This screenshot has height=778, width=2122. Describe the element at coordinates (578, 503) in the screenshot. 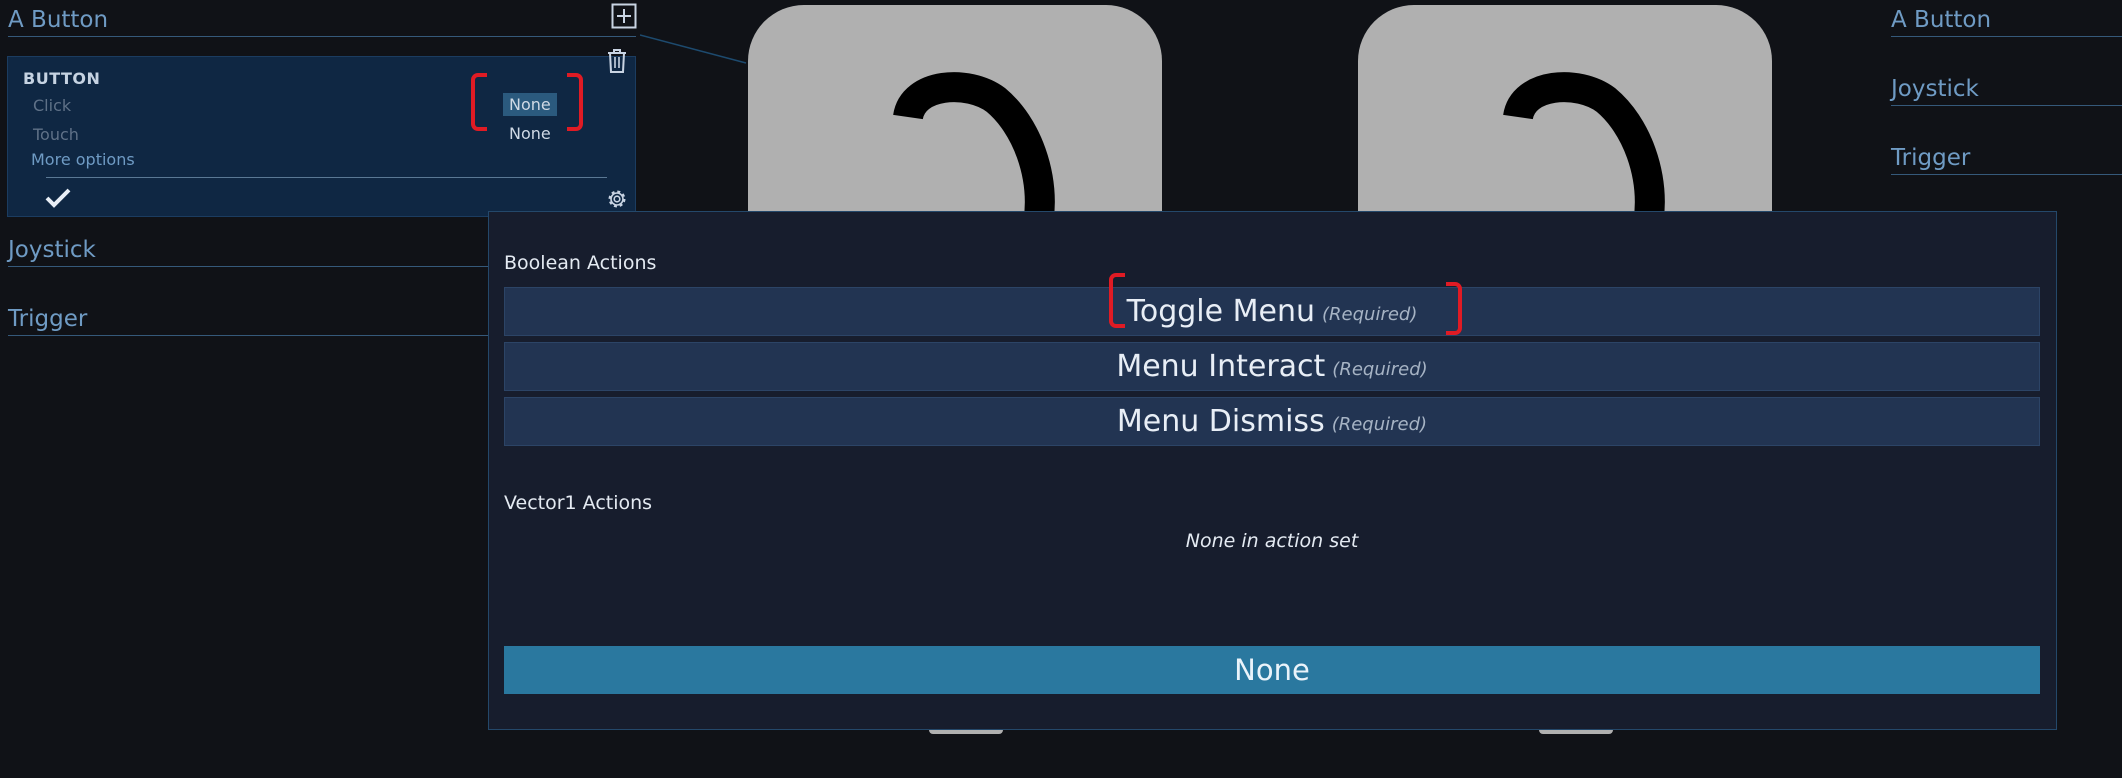

I see `vector1-actions-heading: Vector1 Actions` at that location.